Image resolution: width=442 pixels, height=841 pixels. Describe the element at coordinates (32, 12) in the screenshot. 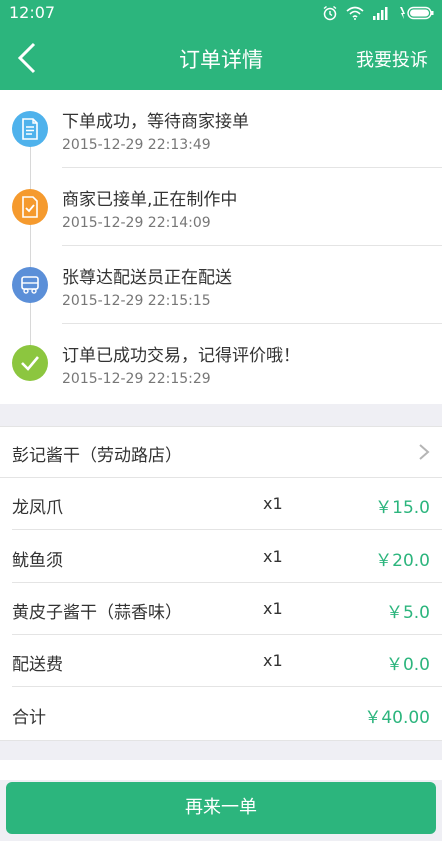

I see `status-time: 12:07` at that location.